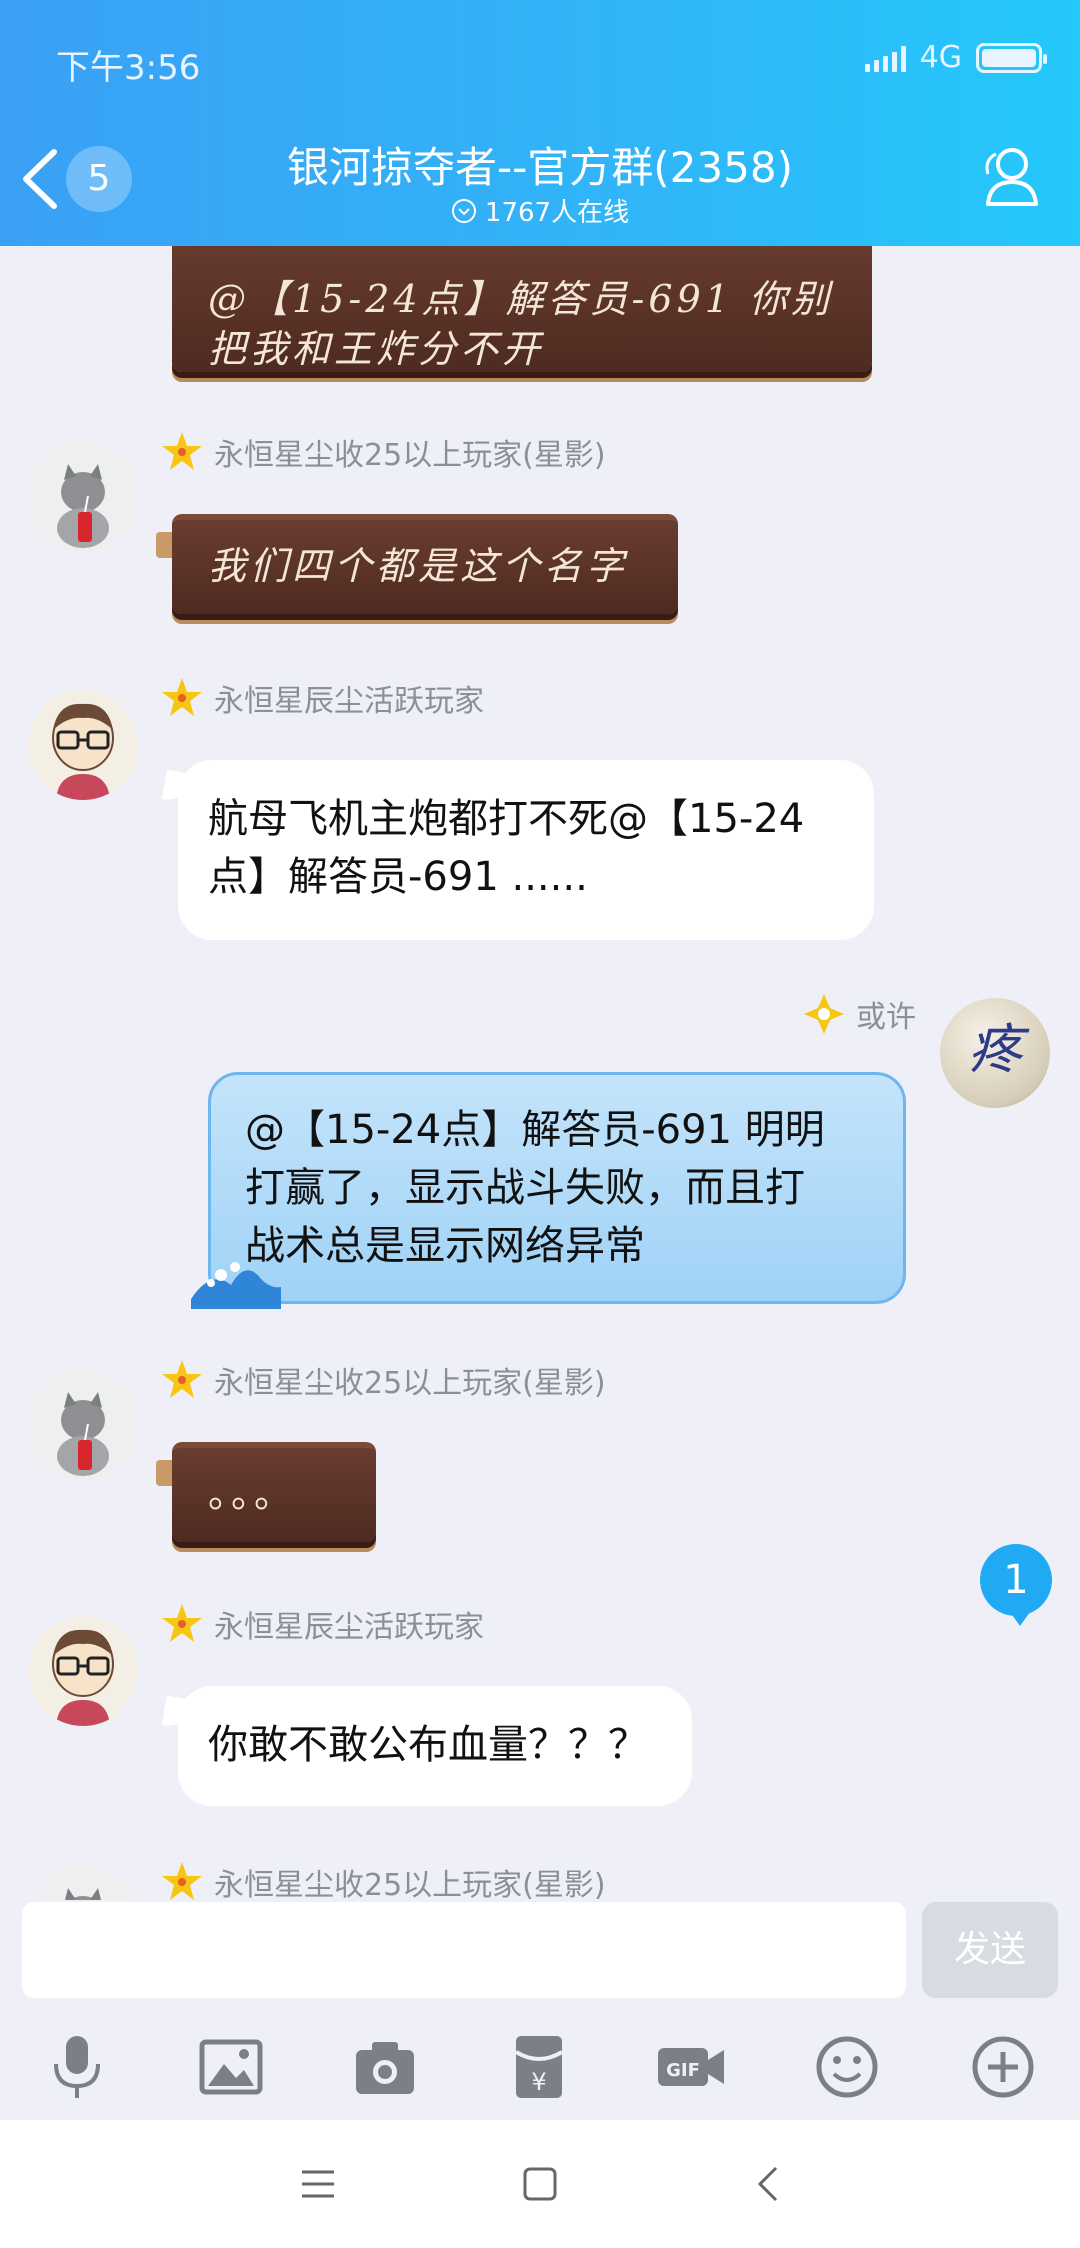  I want to click on input-toolbar: ¥ GIF, so click(540, 2067).